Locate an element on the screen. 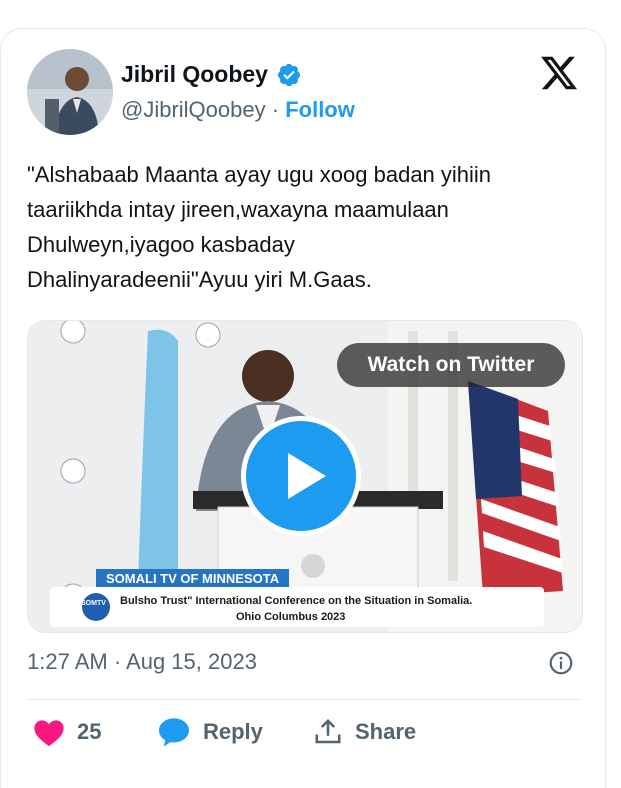  author-name-row: Jibril Qoobey is located at coordinates (211, 74).